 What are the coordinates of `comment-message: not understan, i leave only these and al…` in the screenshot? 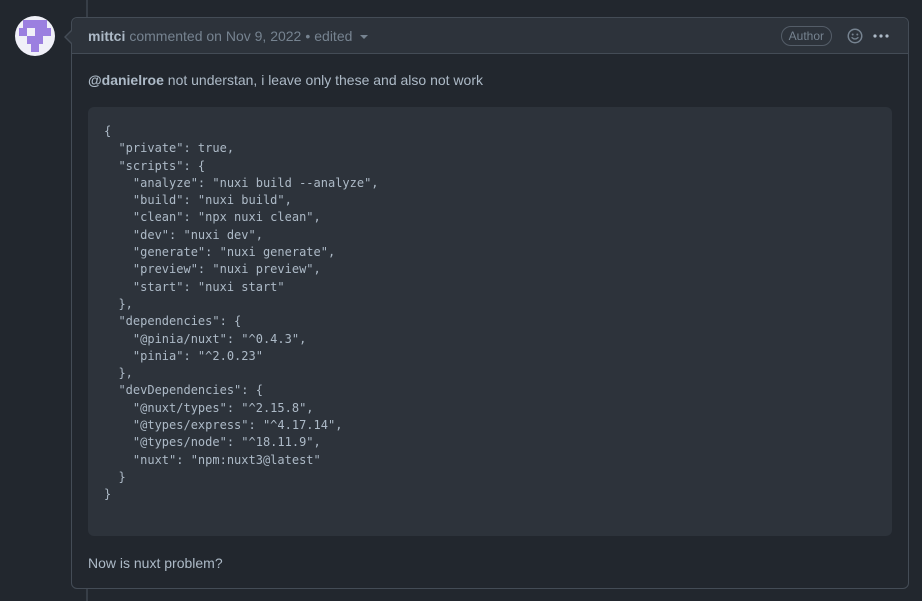 It's located at (323, 80).